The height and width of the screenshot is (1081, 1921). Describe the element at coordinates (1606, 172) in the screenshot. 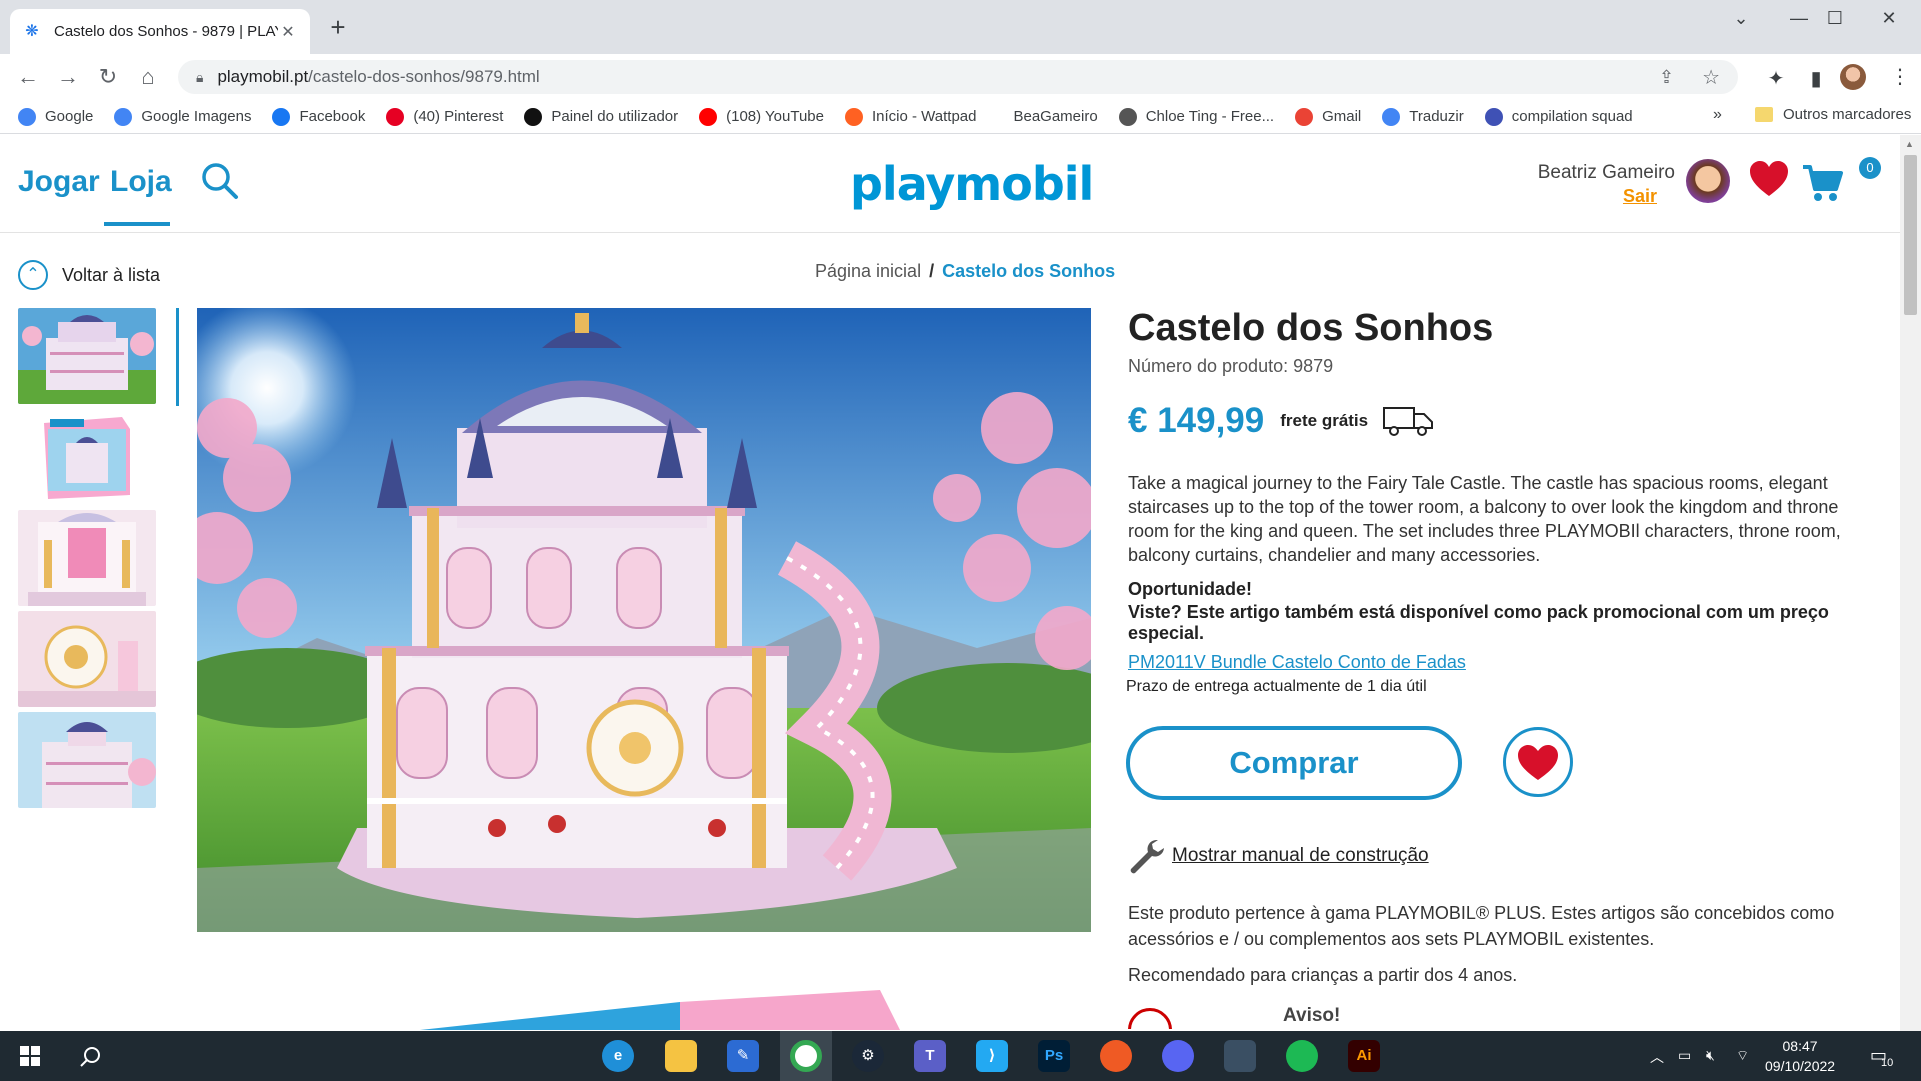

I see `user-name: Beatriz Gameiro` at that location.